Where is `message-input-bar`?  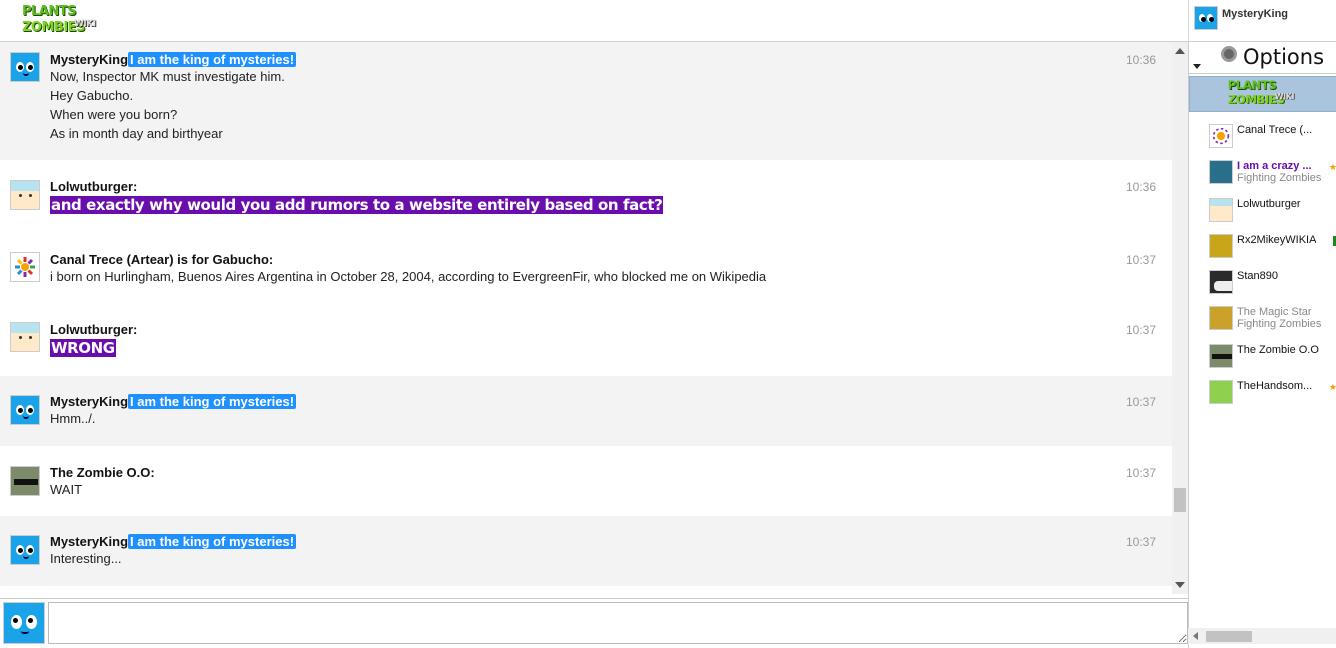 message-input-bar is located at coordinates (594, 623).